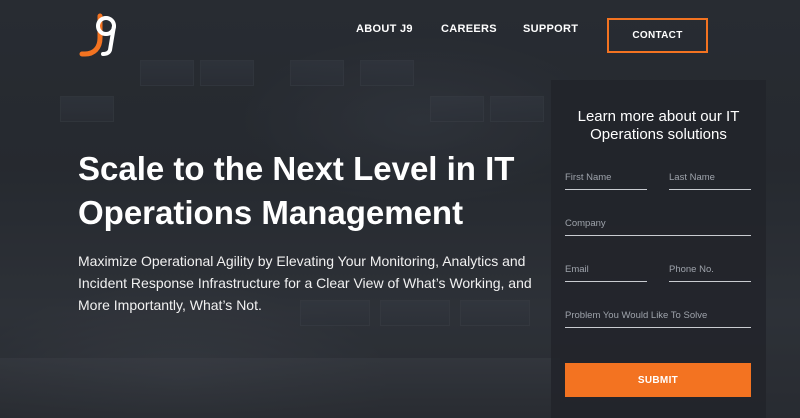 The image size is (800, 418). Describe the element at coordinates (384, 29) in the screenshot. I see `nav-about: ABOUT J9` at that location.